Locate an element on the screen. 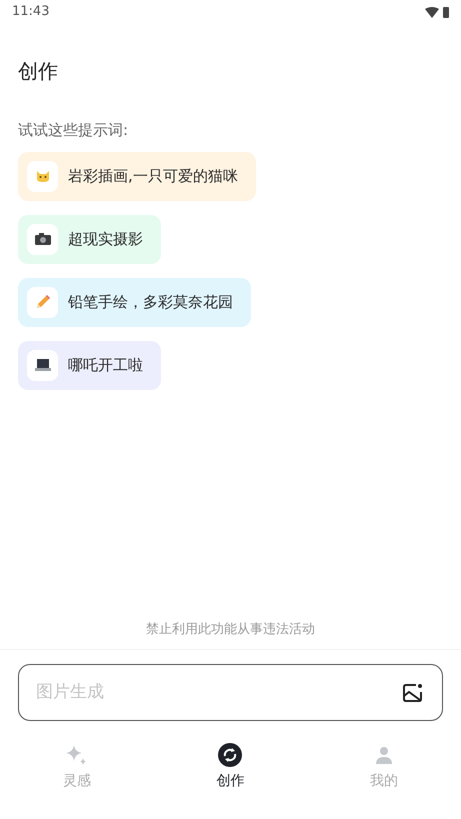 The height and width of the screenshot is (819, 461). disclaimer-text: 禁止利用此功能从事违法活动 is located at coordinates (230, 629).